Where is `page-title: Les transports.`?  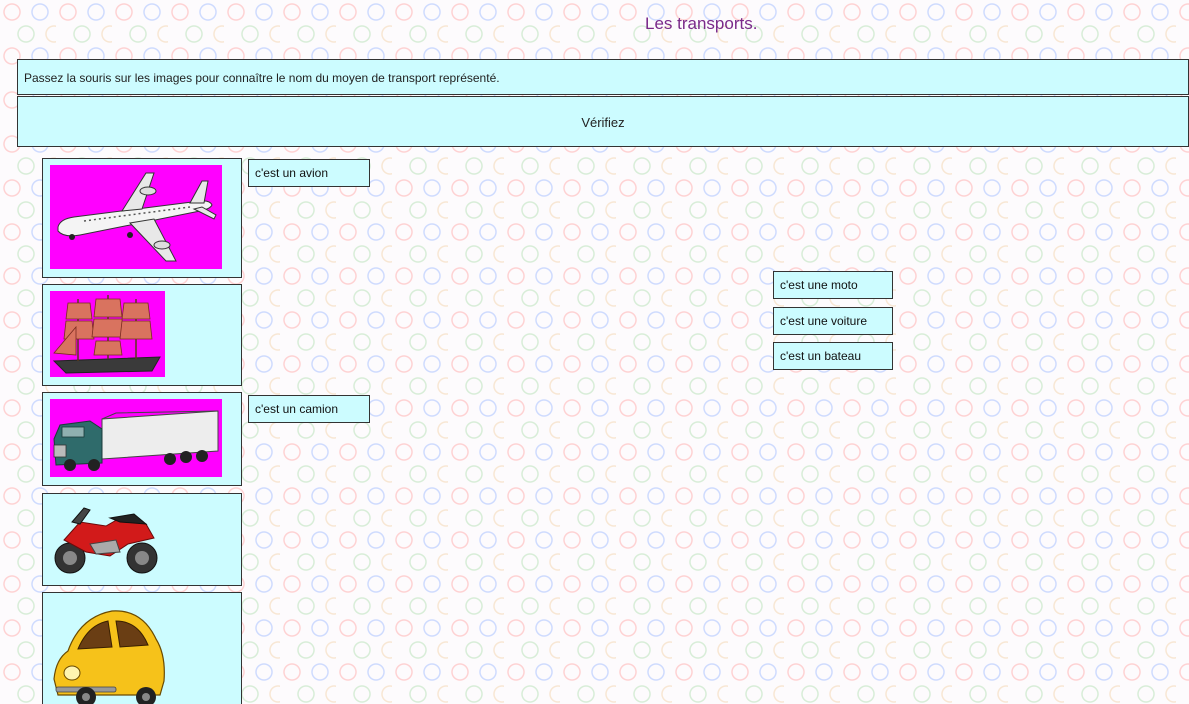 page-title: Les transports. is located at coordinates (701, 23).